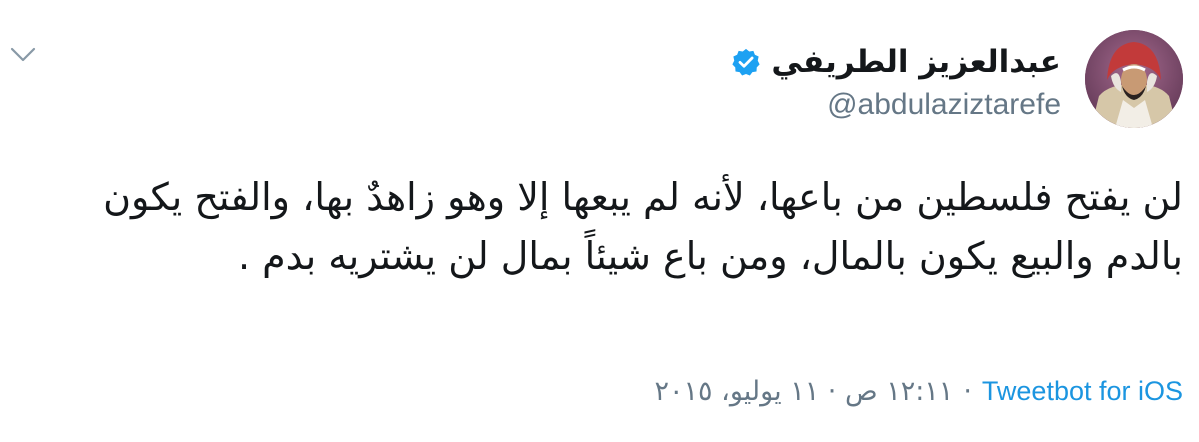  I want to click on avatar-image, so click(1134, 79).